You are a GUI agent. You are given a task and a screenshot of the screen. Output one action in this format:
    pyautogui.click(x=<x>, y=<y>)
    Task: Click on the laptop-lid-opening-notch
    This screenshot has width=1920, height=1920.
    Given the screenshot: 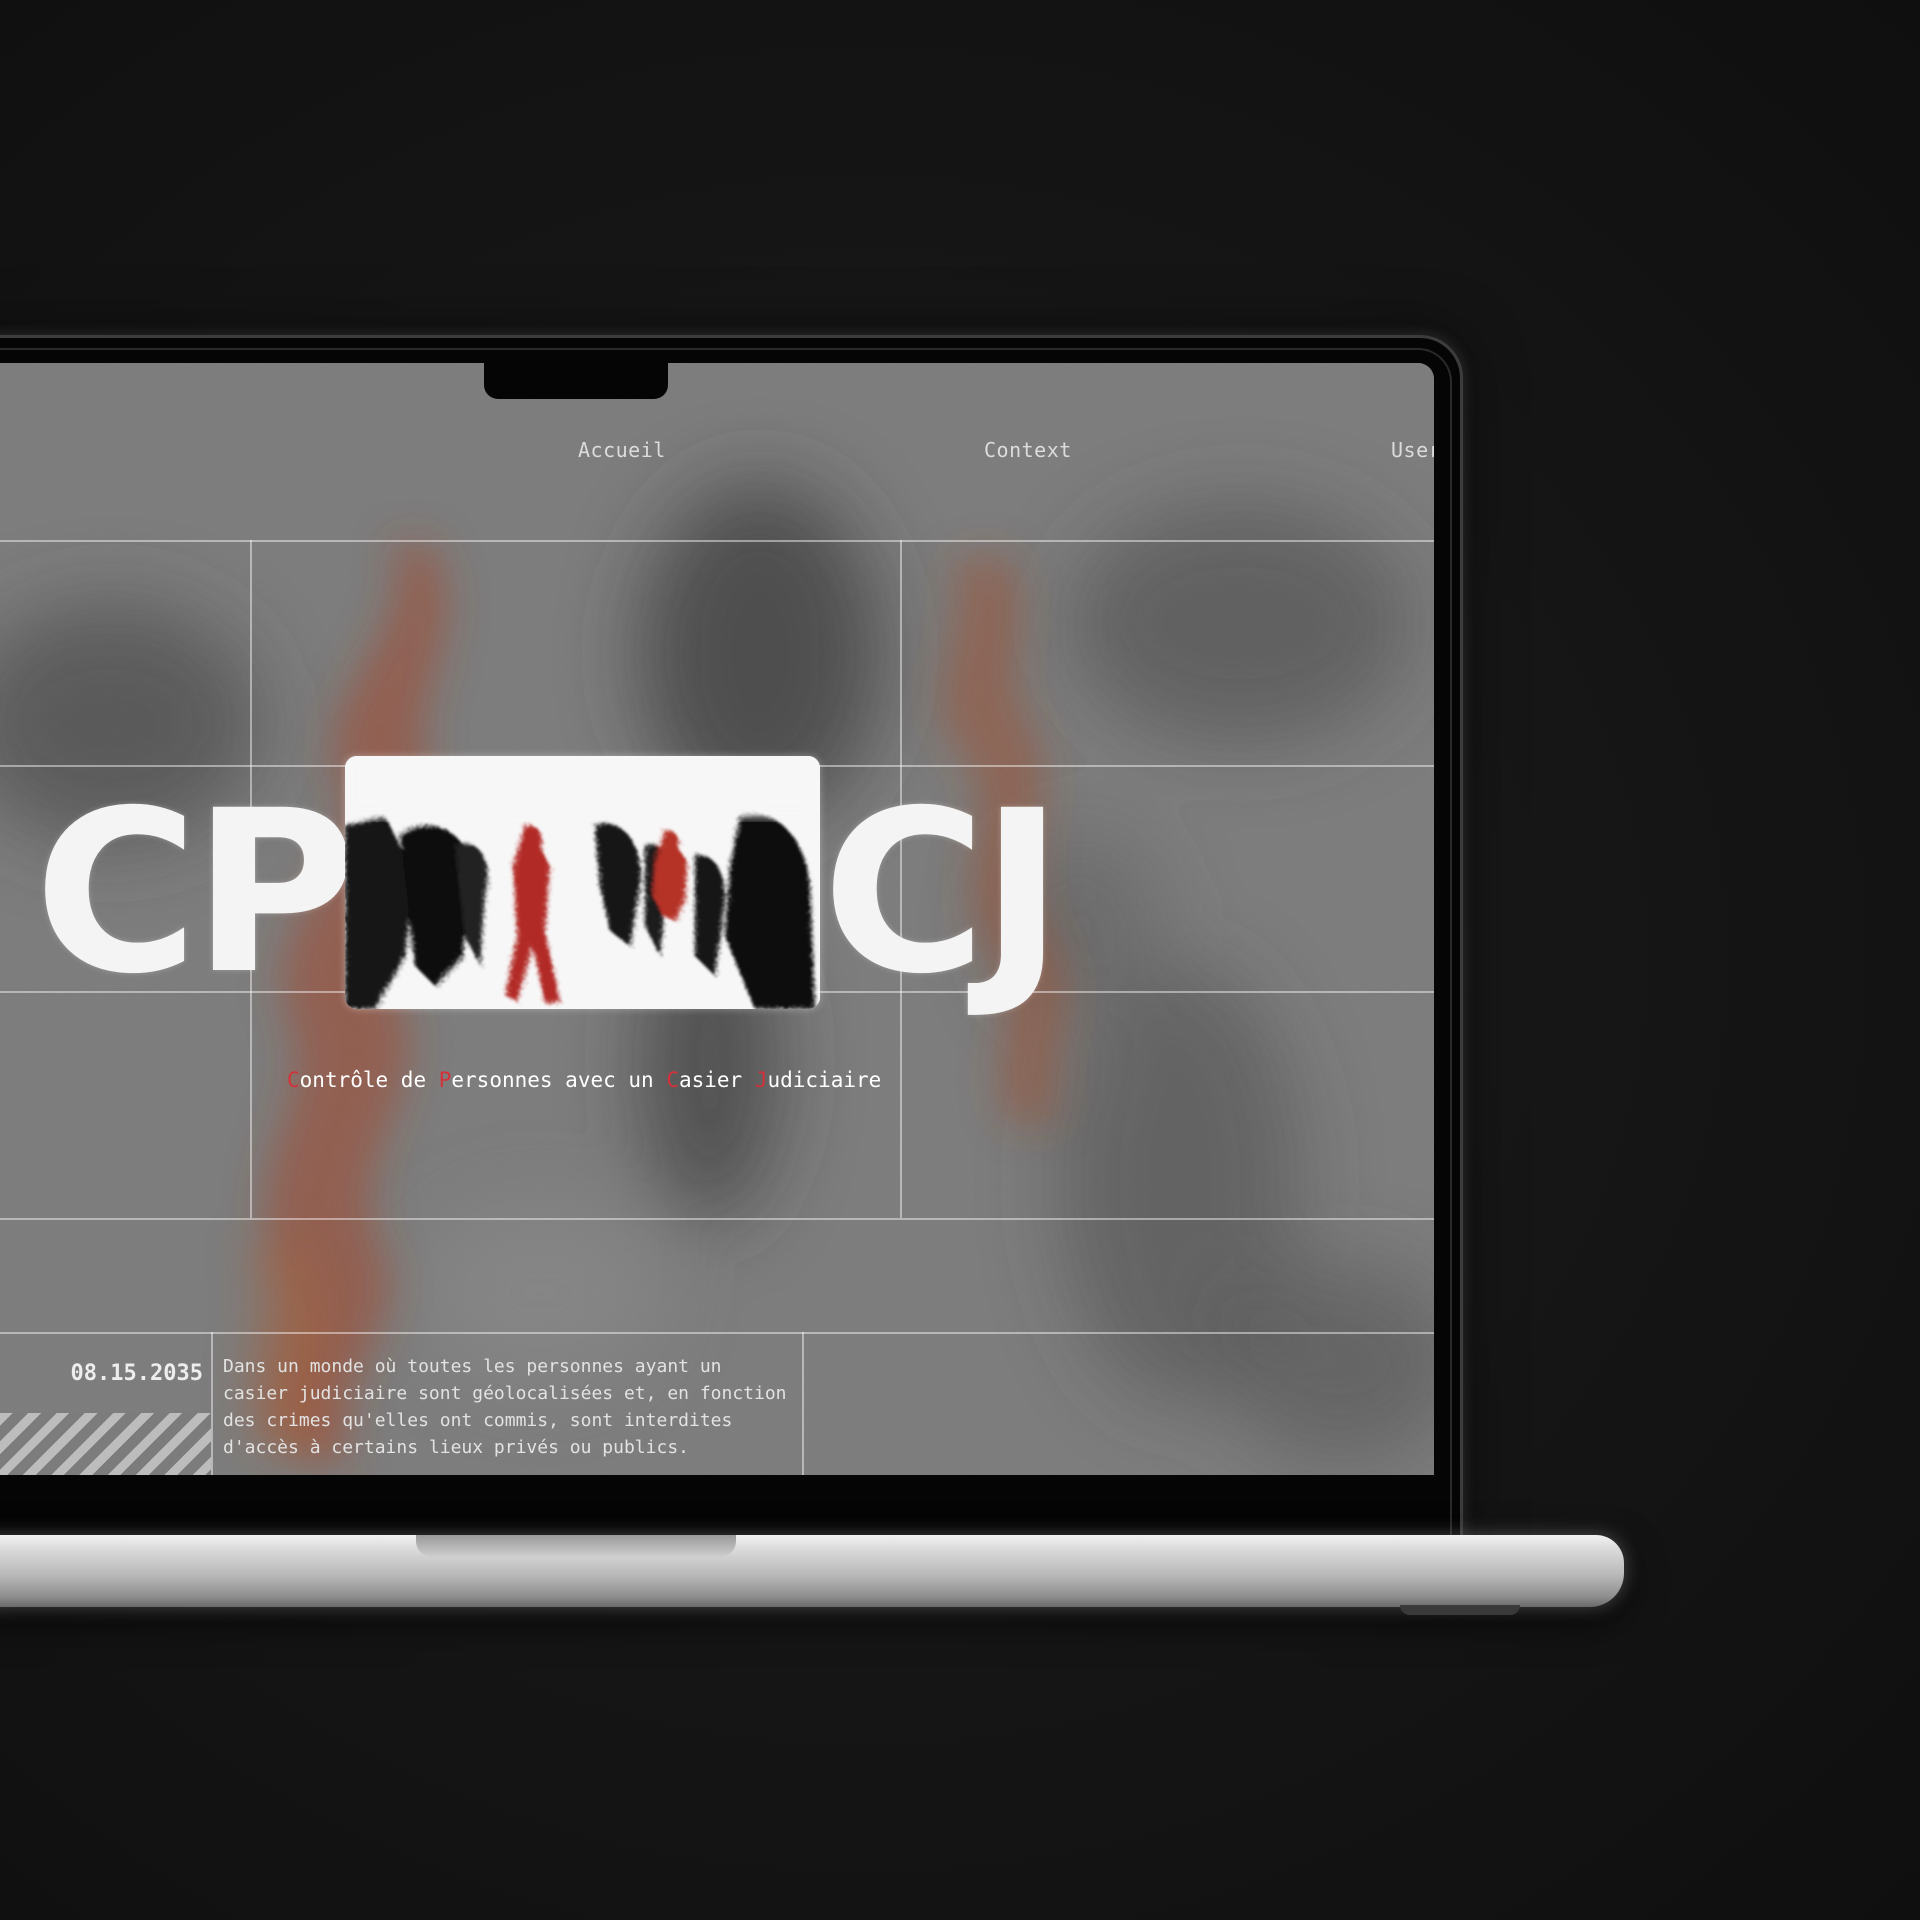 What is the action you would take?
    pyautogui.click(x=576, y=1546)
    